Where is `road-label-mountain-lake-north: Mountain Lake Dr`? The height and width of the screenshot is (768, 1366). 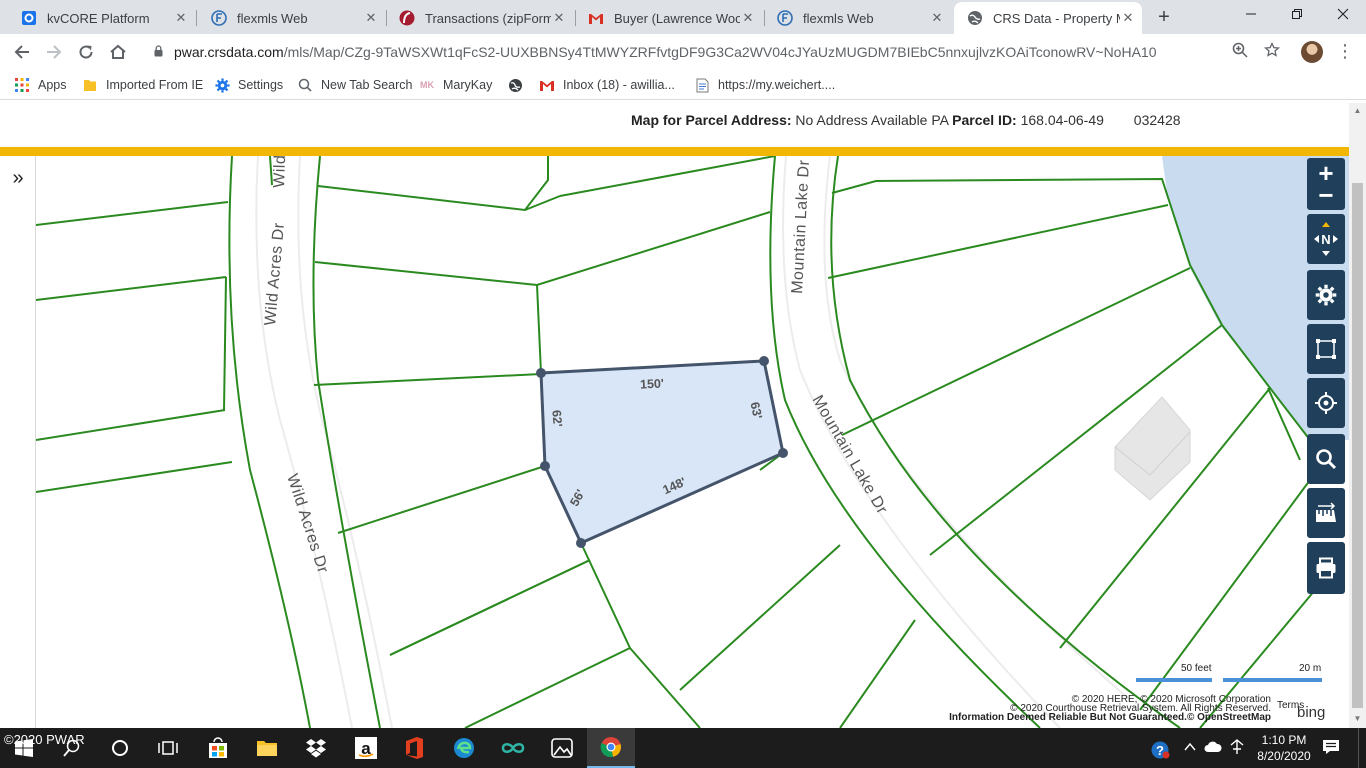 road-label-mountain-lake-north: Mountain Lake Dr is located at coordinates (801, 226).